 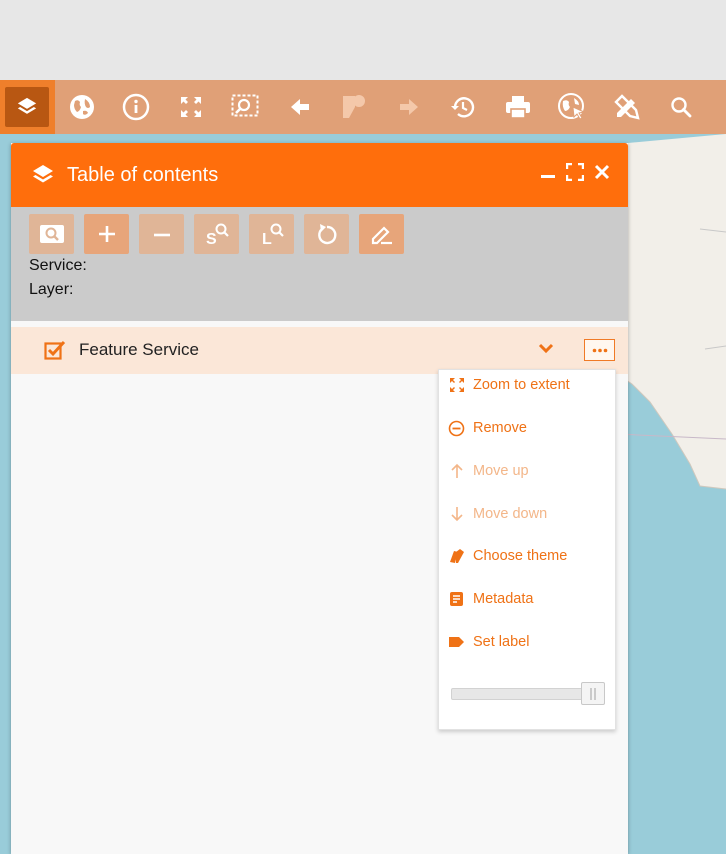 I want to click on menu-item-label: Set label, so click(x=501, y=642).